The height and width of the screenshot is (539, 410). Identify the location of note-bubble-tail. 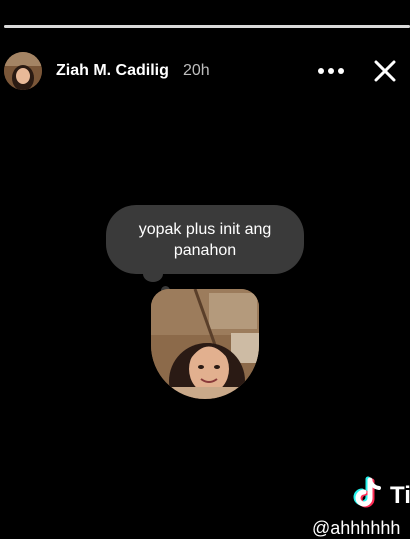
(153, 274).